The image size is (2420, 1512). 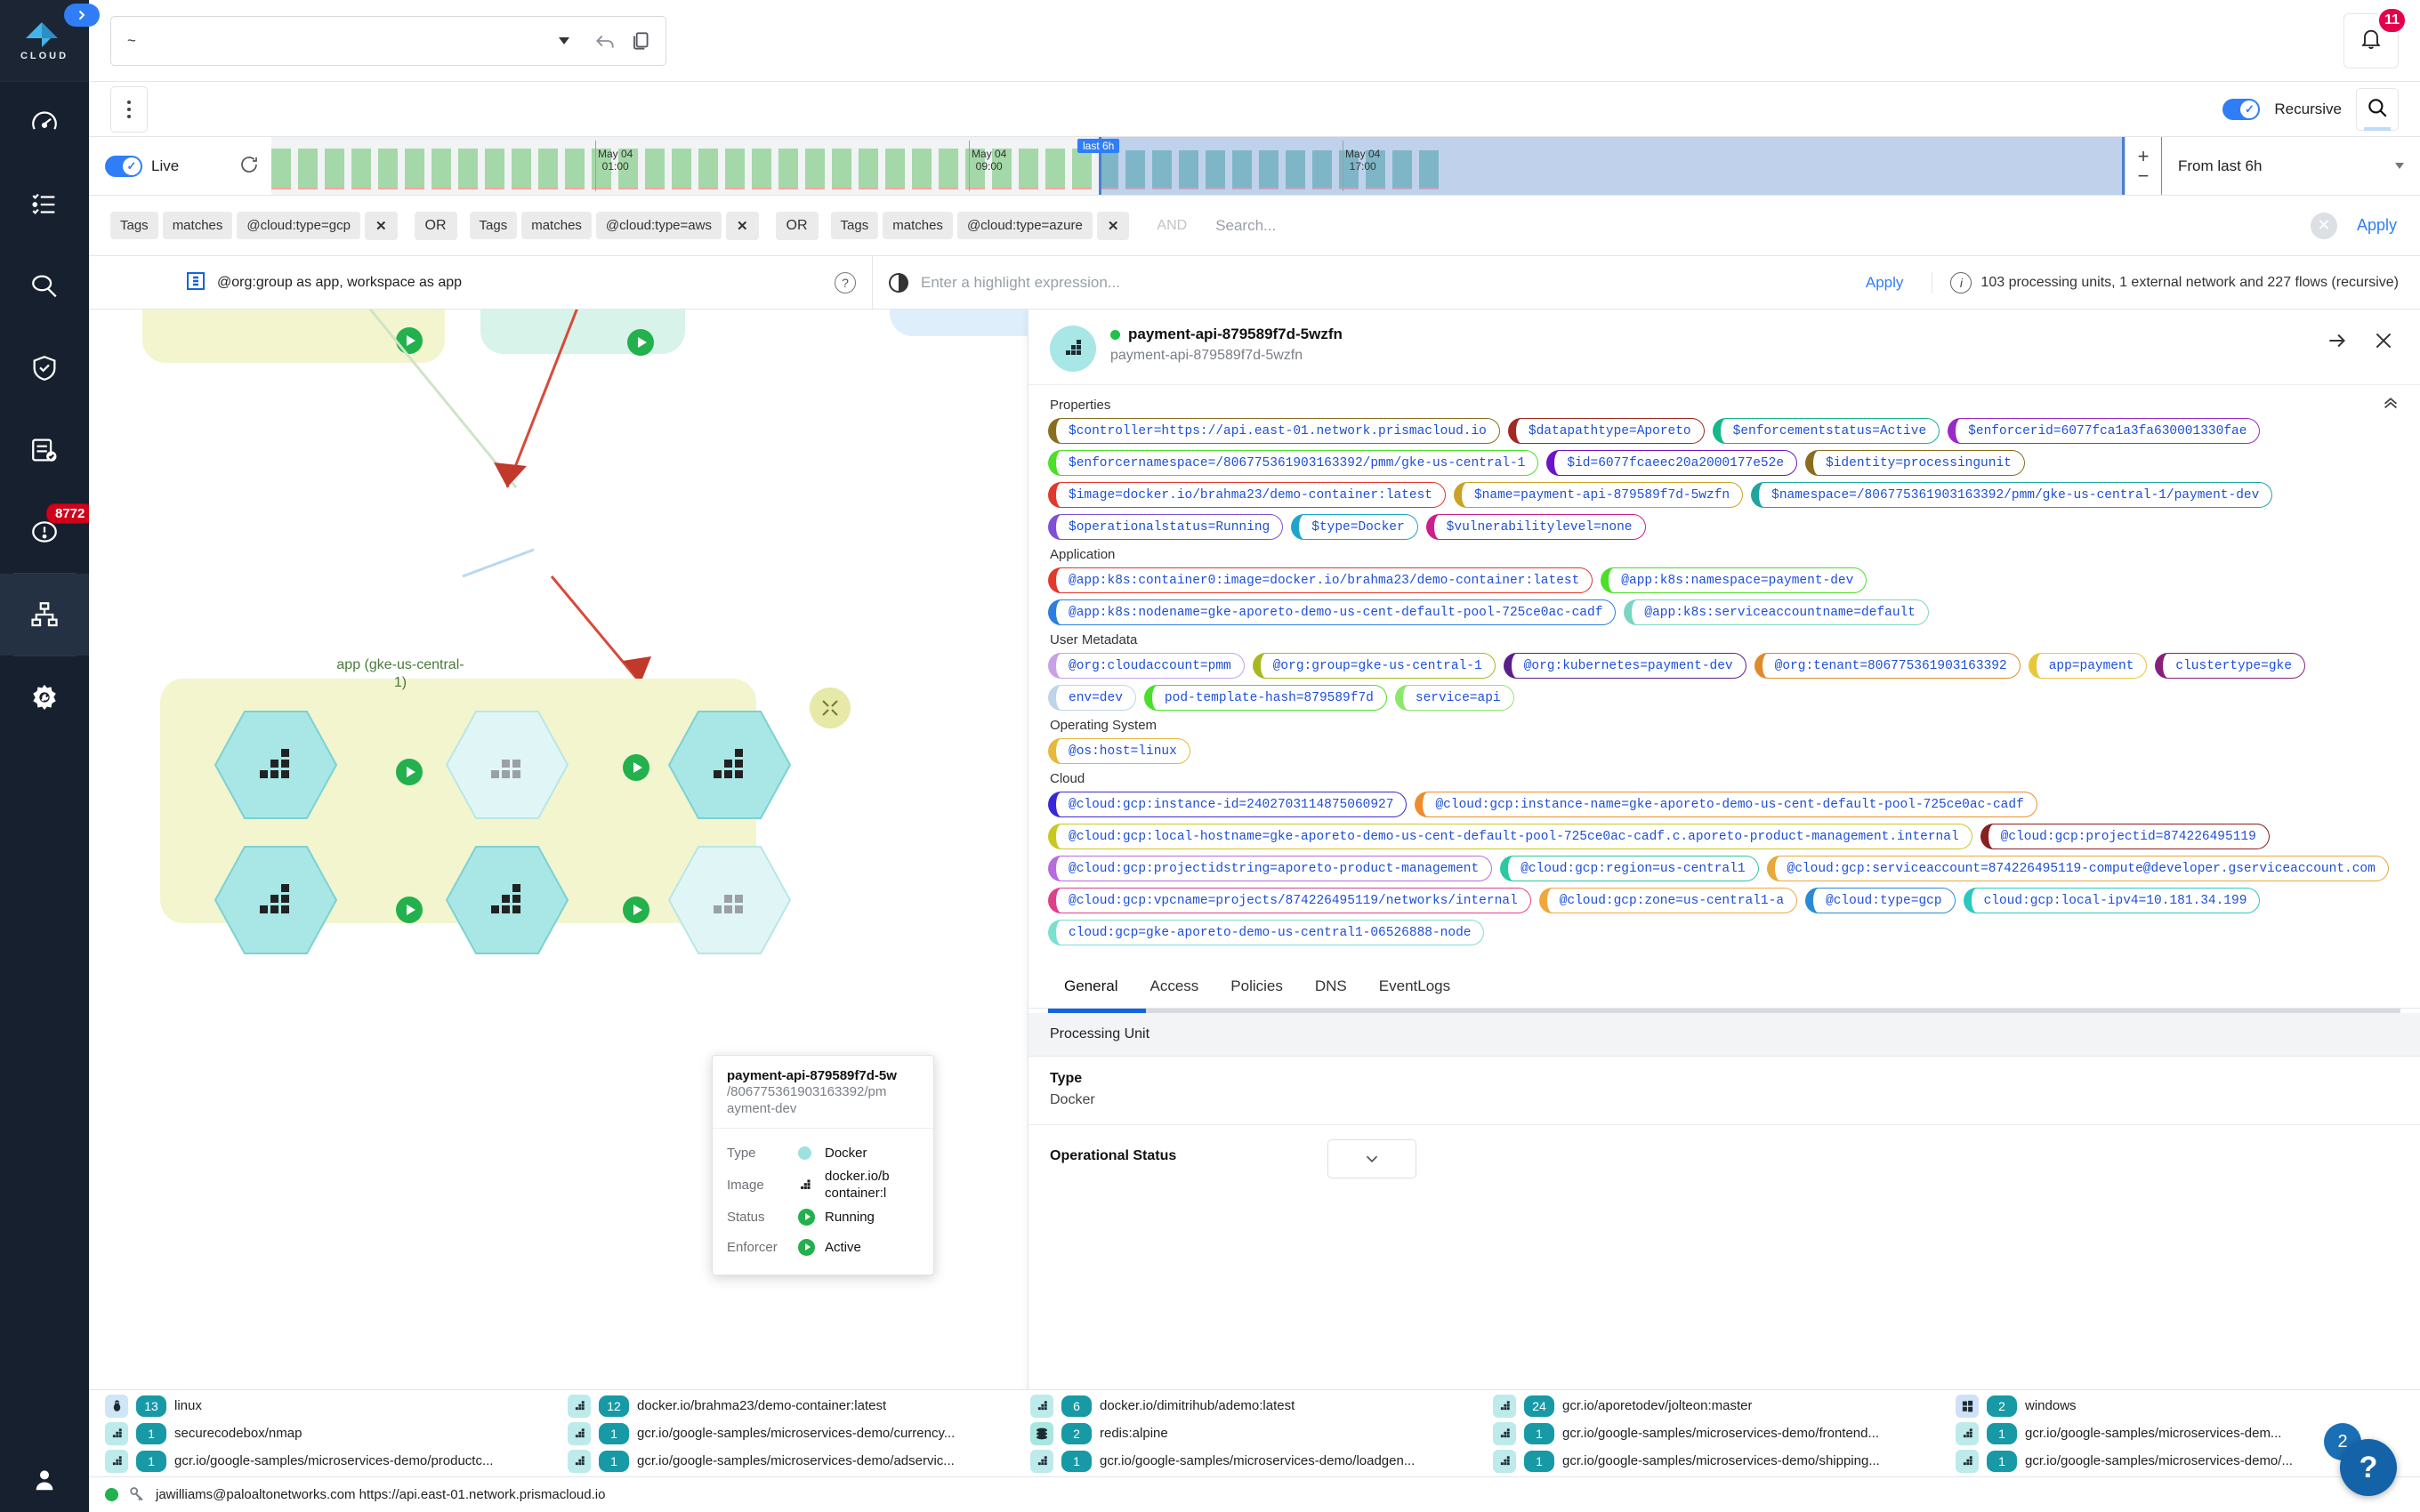 What do you see at coordinates (123, 166) in the screenshot?
I see `live-toggle: ✓` at bounding box center [123, 166].